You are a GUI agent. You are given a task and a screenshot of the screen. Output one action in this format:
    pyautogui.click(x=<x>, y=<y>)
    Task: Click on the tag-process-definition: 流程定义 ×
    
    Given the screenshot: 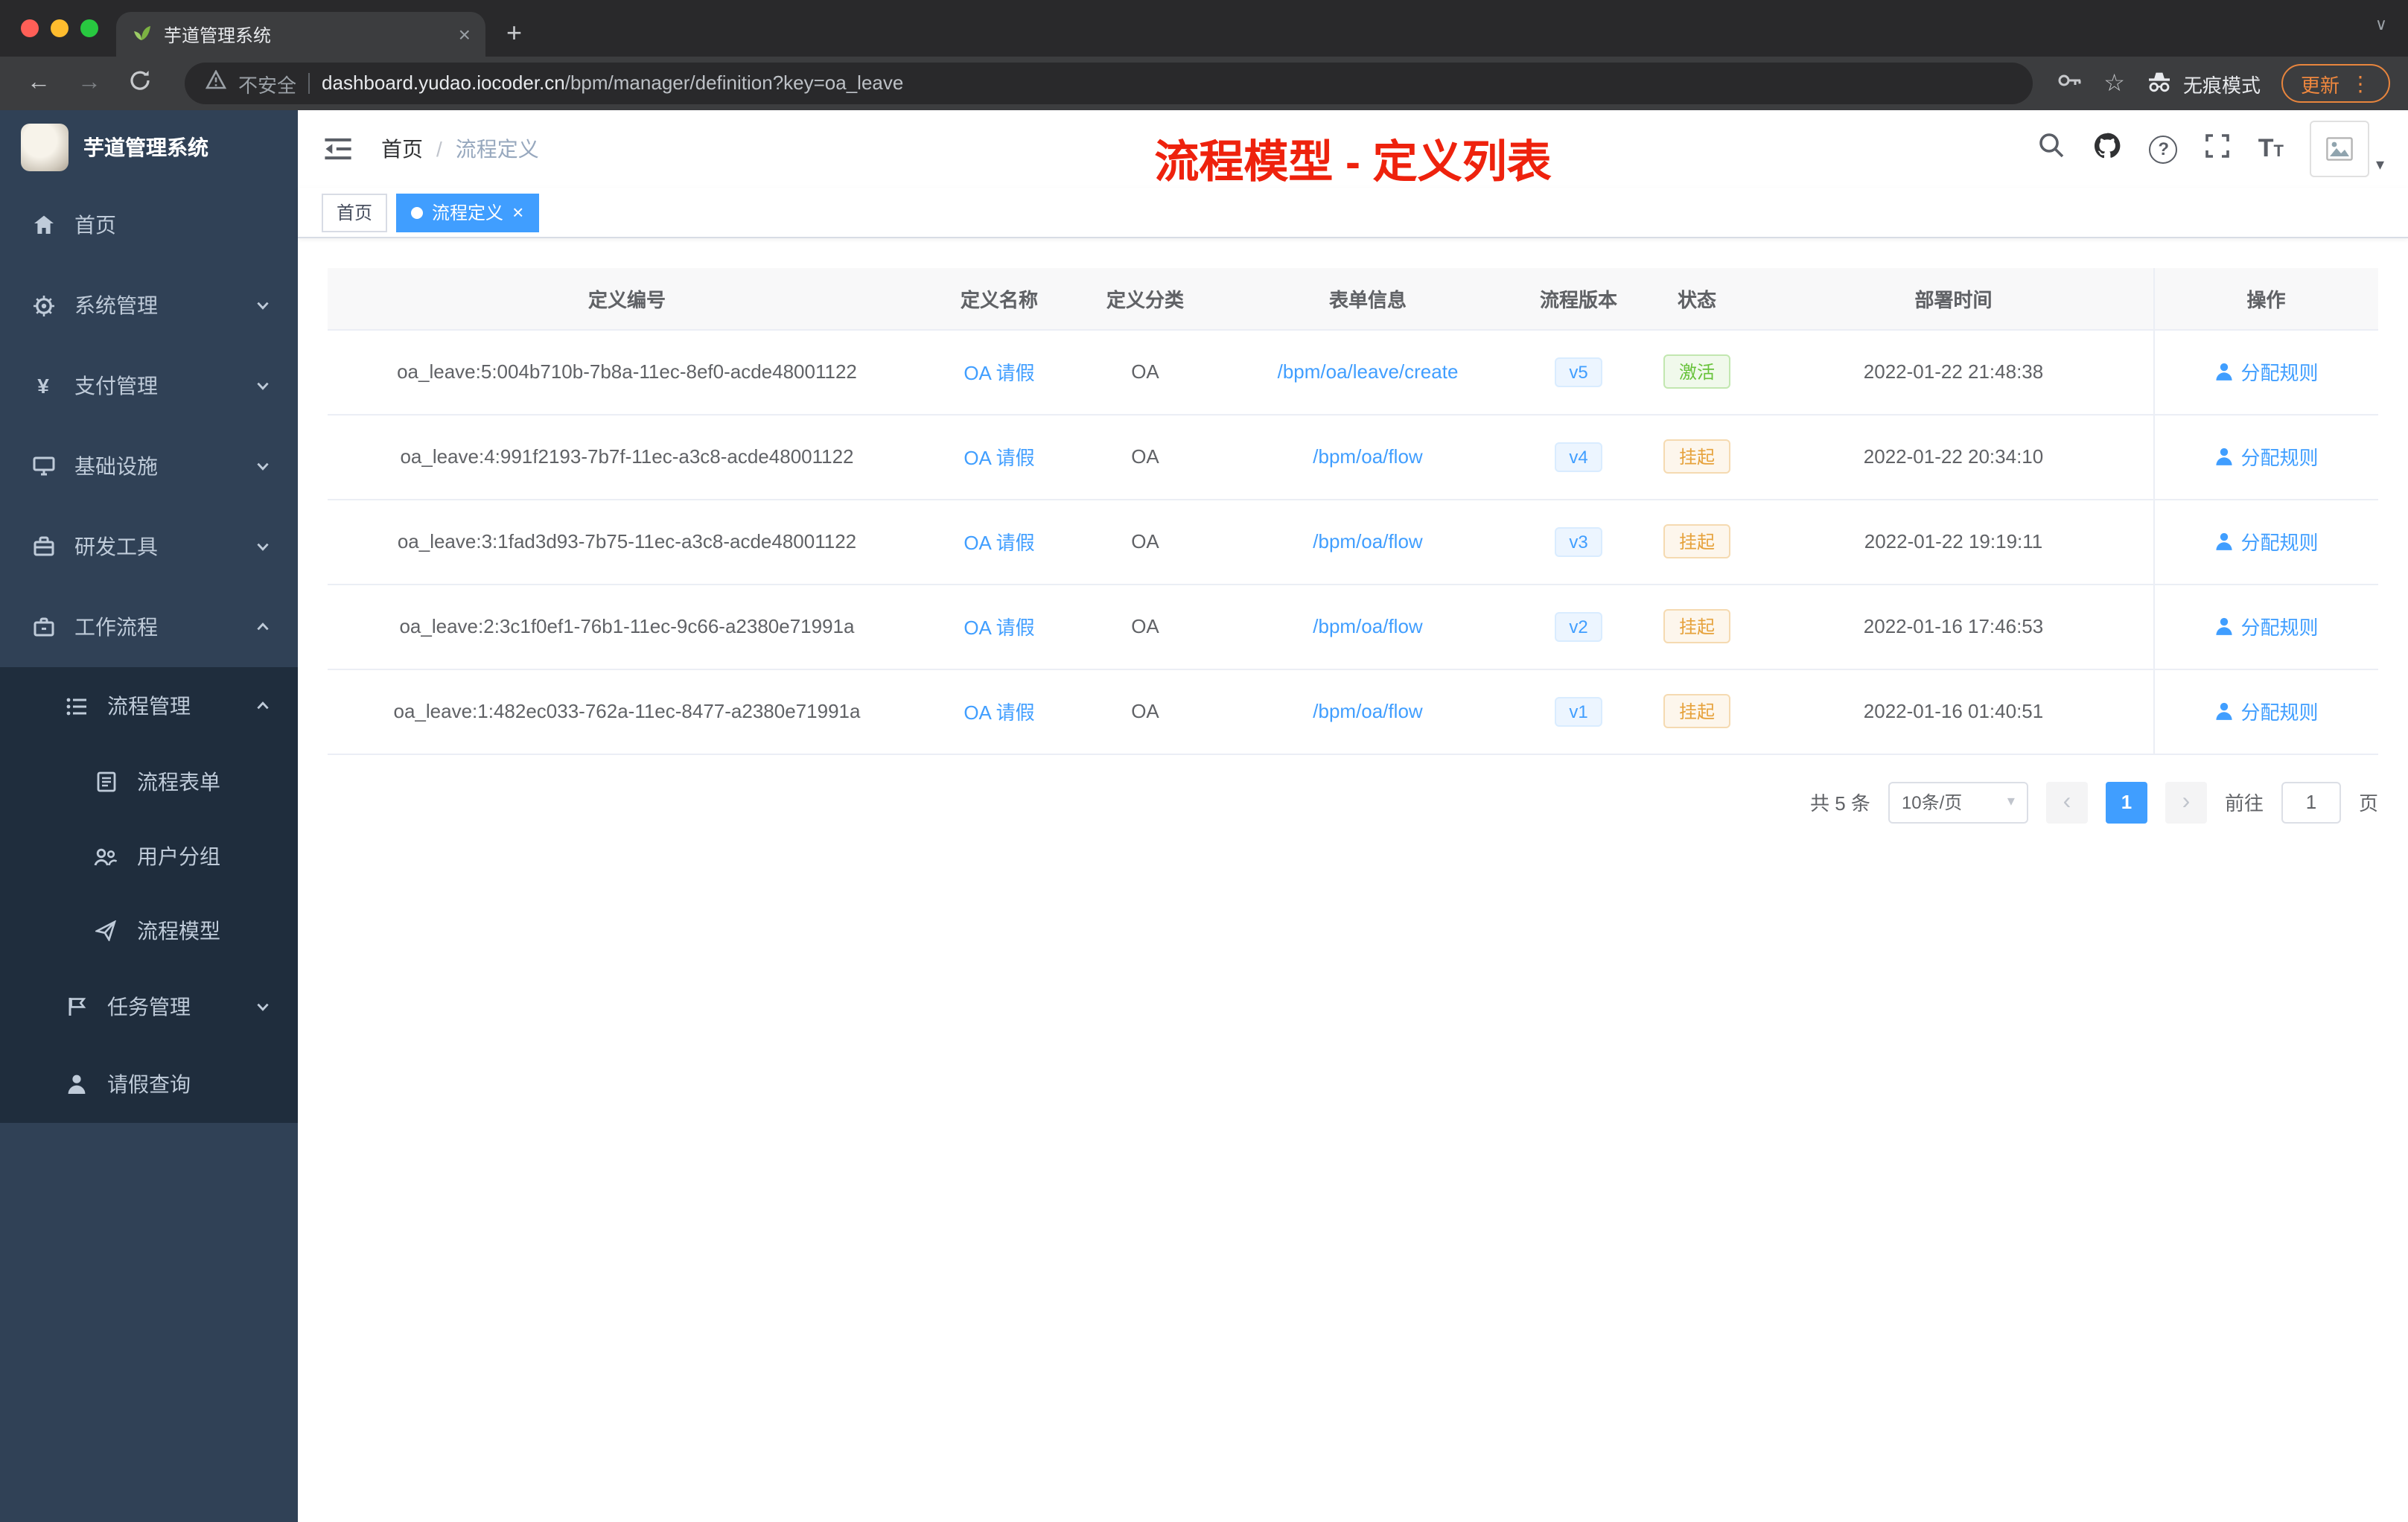 What is the action you would take?
    pyautogui.click(x=467, y=212)
    